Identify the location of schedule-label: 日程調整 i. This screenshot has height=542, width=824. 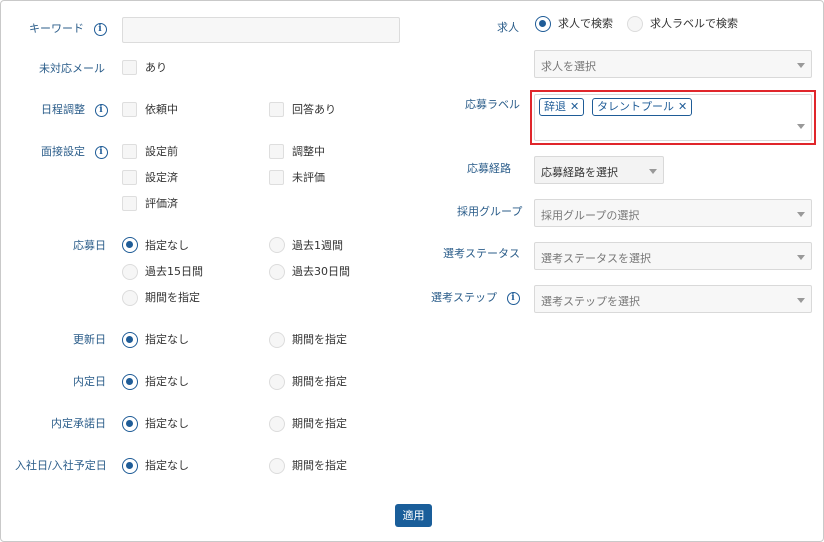
(74, 110).